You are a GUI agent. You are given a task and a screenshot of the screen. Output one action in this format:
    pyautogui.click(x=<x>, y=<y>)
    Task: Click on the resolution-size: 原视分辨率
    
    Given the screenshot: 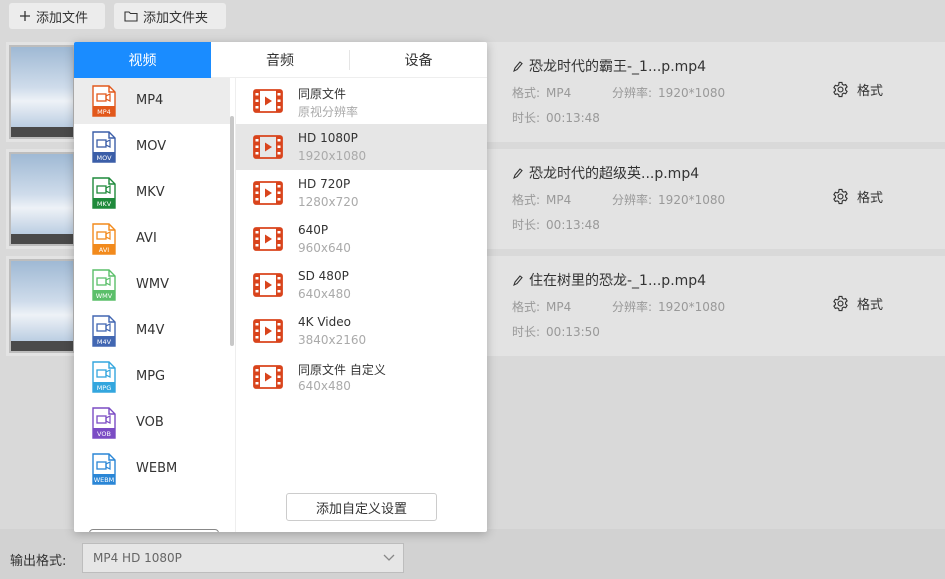 What is the action you would take?
    pyautogui.click(x=328, y=112)
    